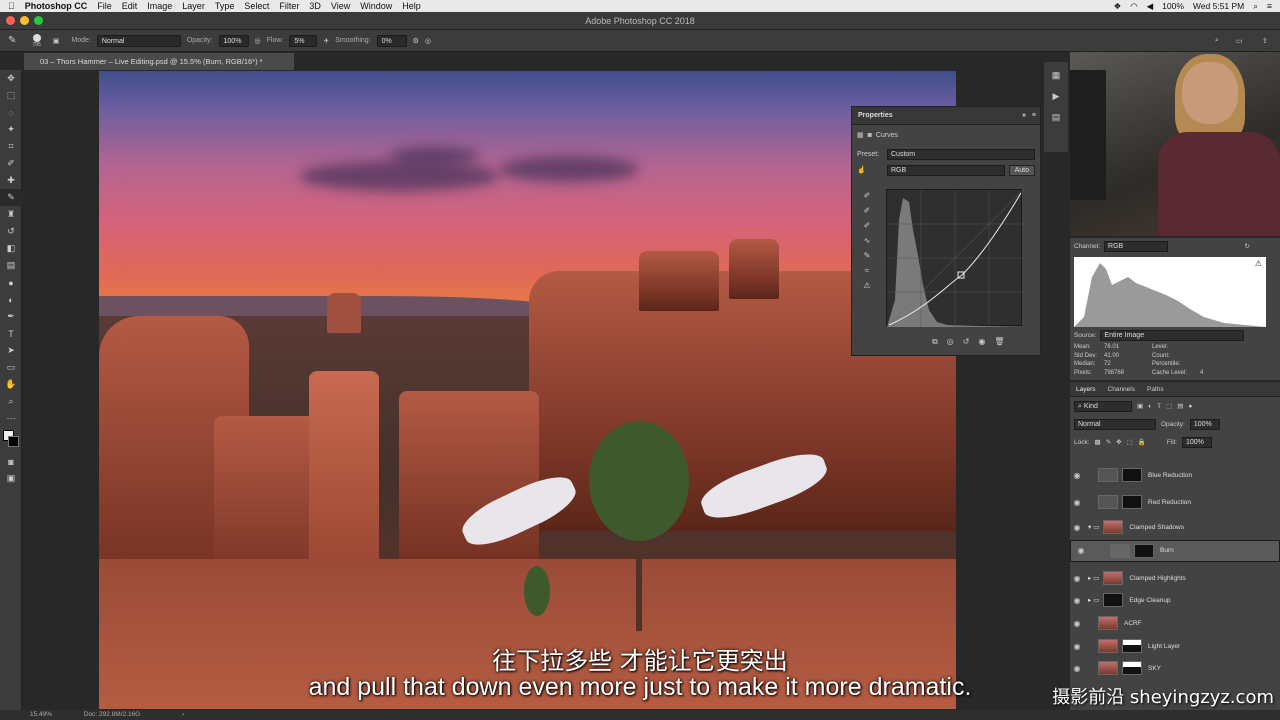  What do you see at coordinates (11, 333) in the screenshot?
I see `type-tool-icon: T` at bounding box center [11, 333].